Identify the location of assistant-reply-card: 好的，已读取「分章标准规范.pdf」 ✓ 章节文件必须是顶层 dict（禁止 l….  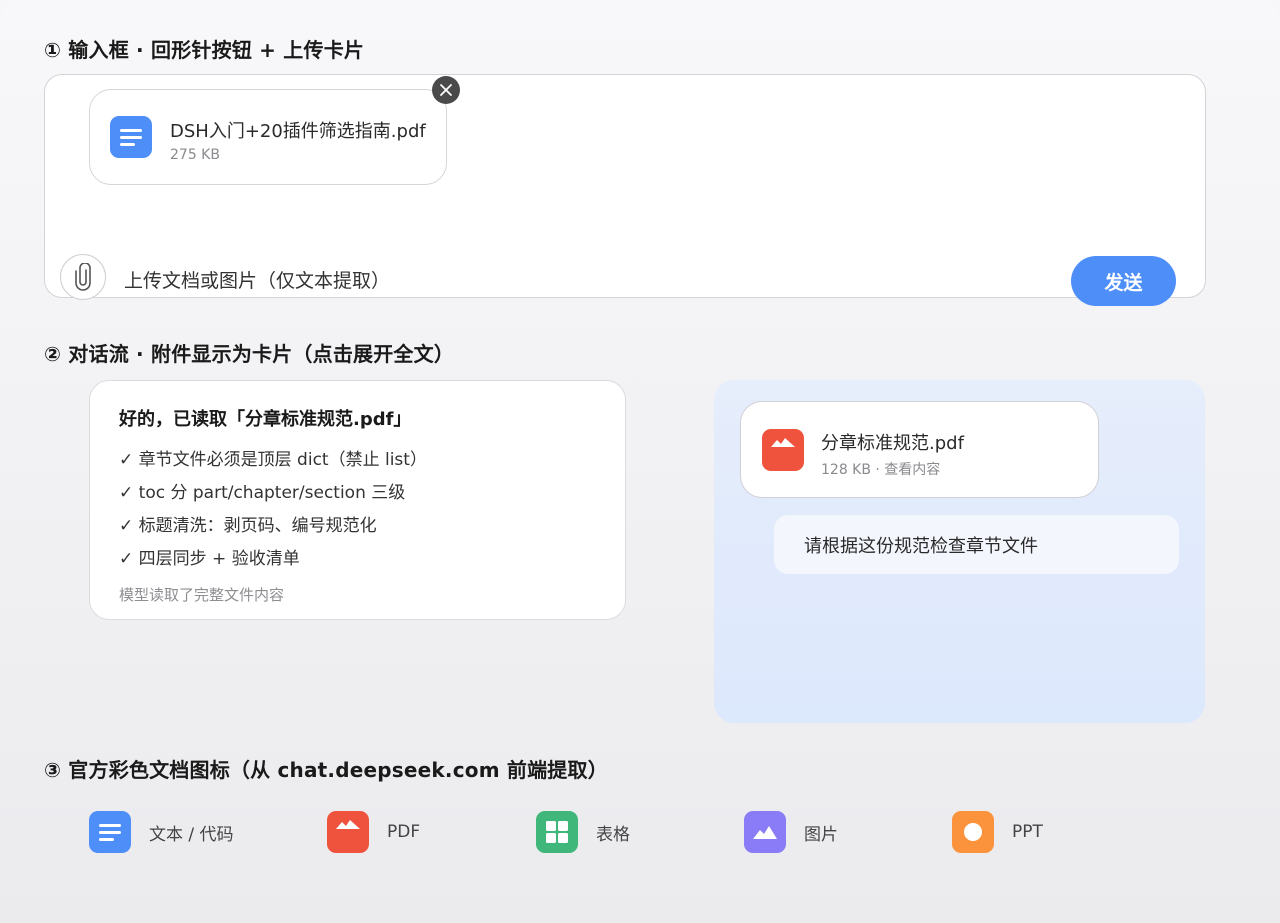
(357, 500).